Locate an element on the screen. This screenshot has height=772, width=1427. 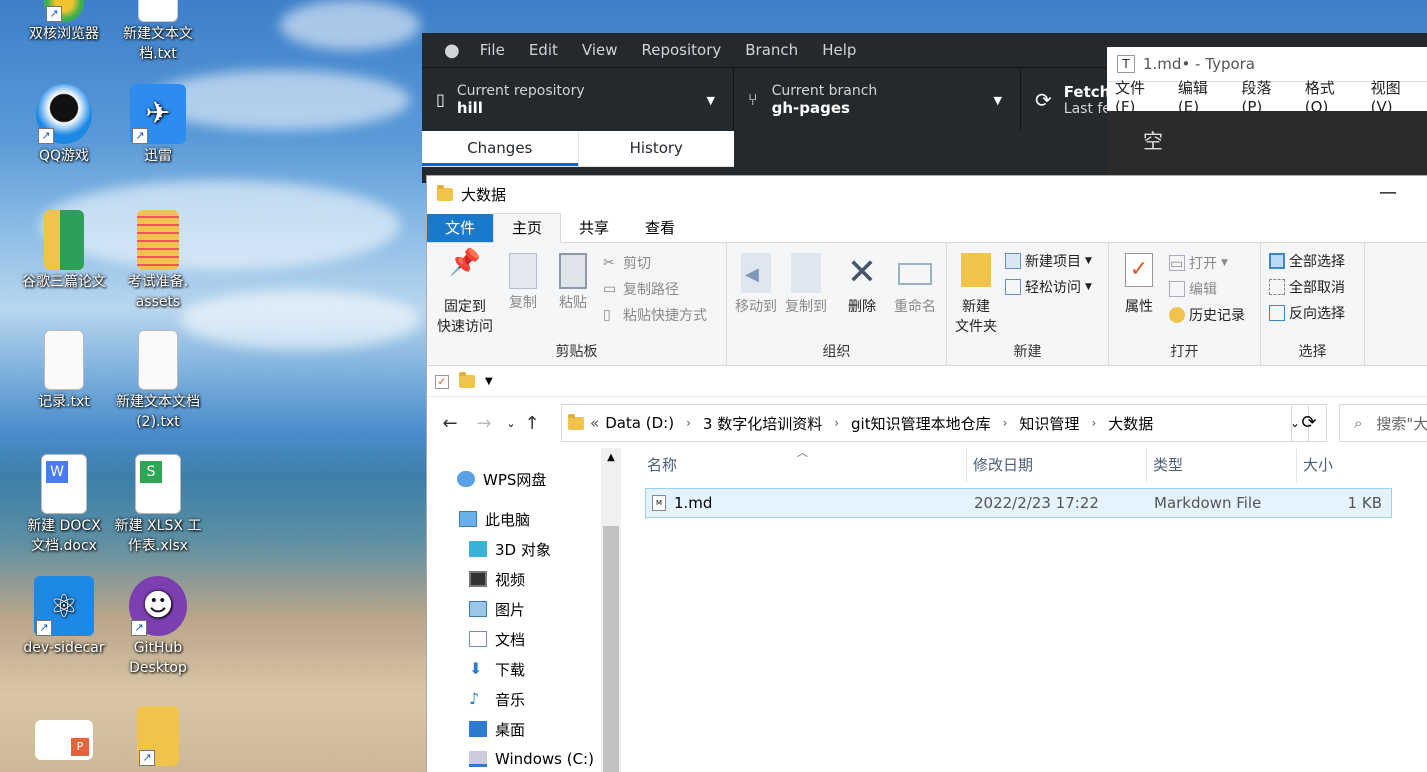
desktop-icon-ppt: P is located at coordinates (64, 741).